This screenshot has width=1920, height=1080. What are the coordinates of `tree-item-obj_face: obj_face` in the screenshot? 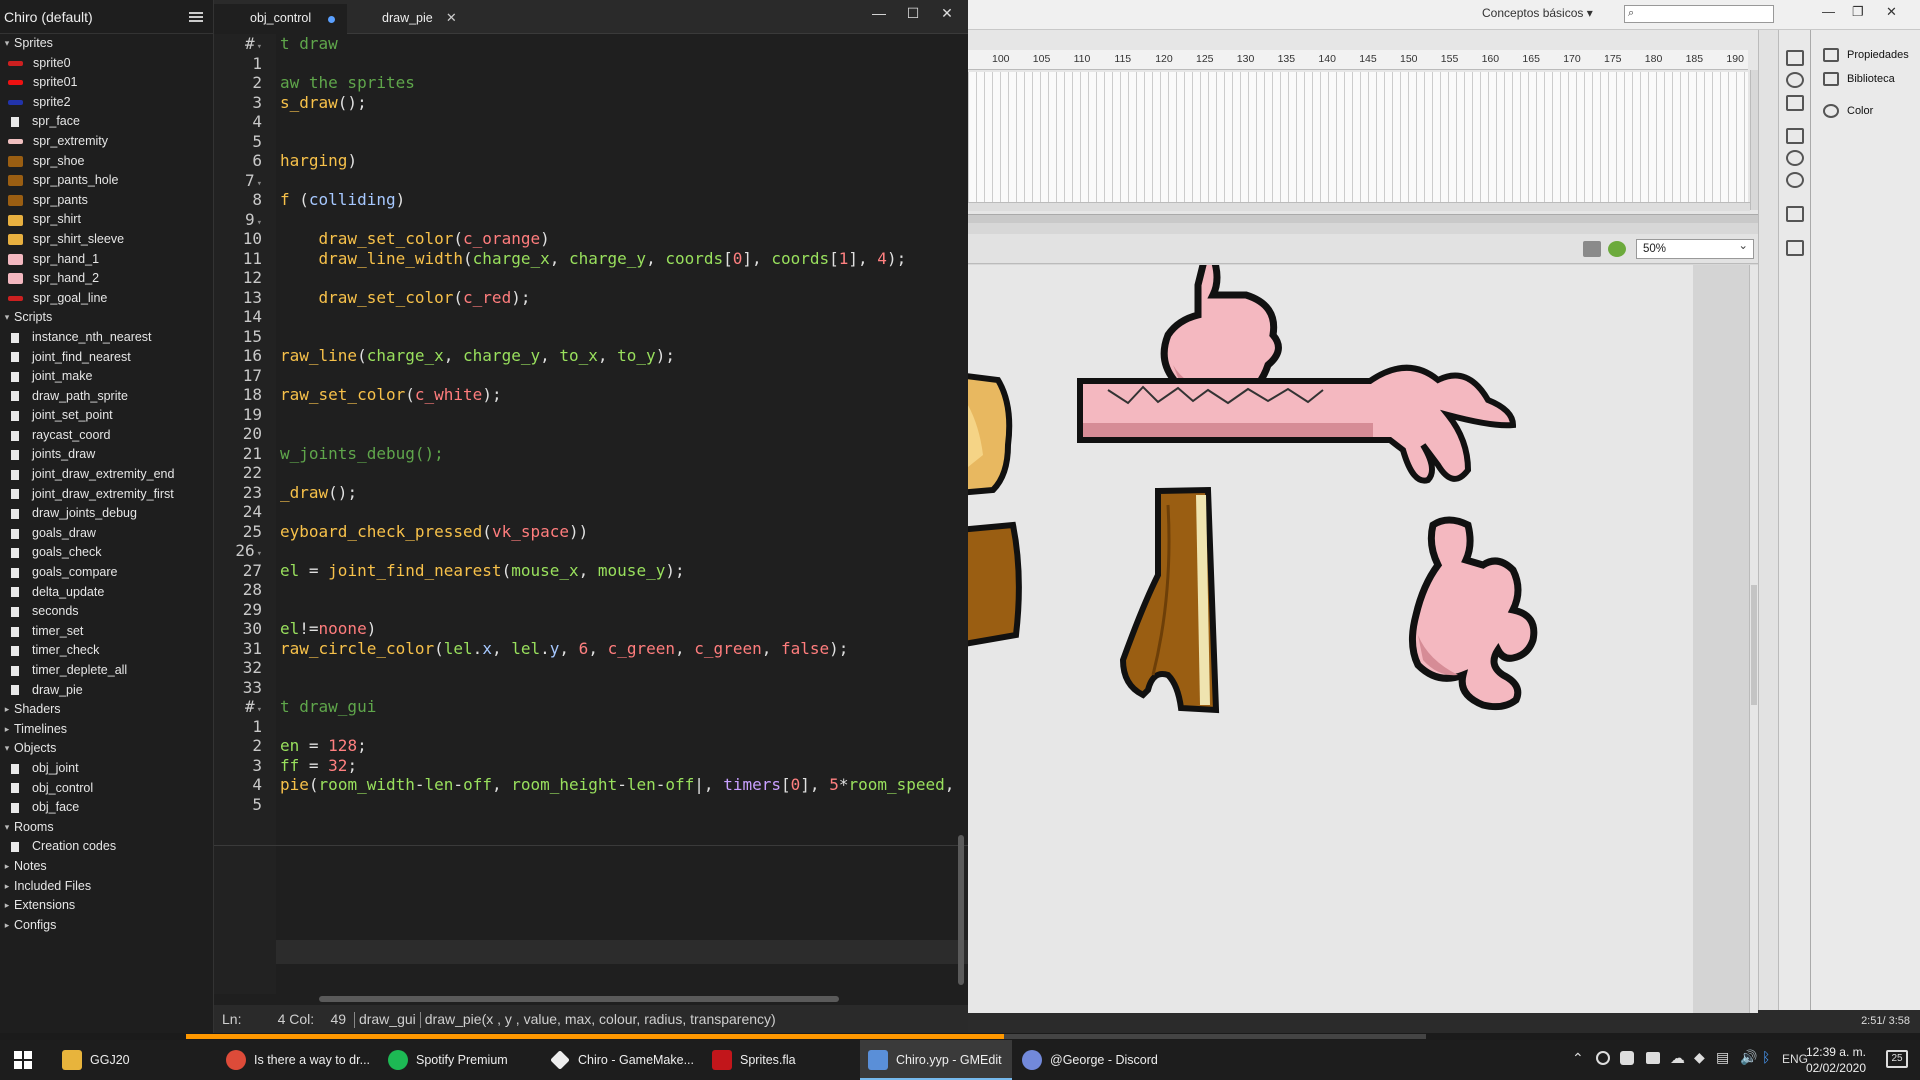 It's located at (106, 808).